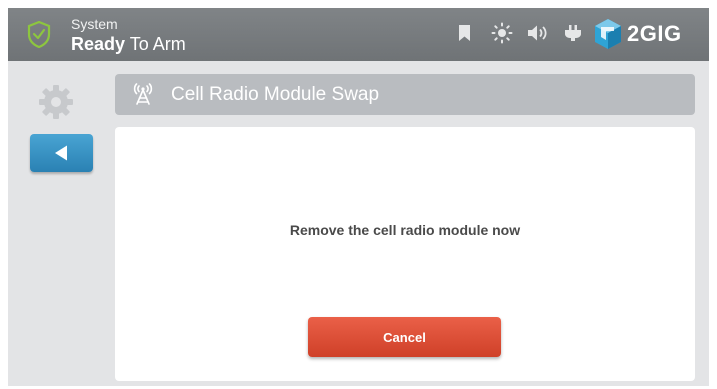 The width and height of the screenshot is (717, 389). Describe the element at coordinates (94, 24) in the screenshot. I see `status-label: System` at that location.